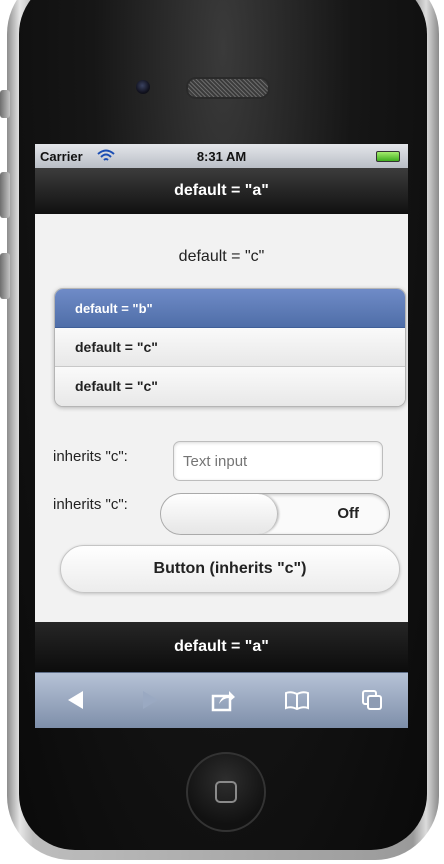  I want to click on home-square-icon, so click(226, 792).